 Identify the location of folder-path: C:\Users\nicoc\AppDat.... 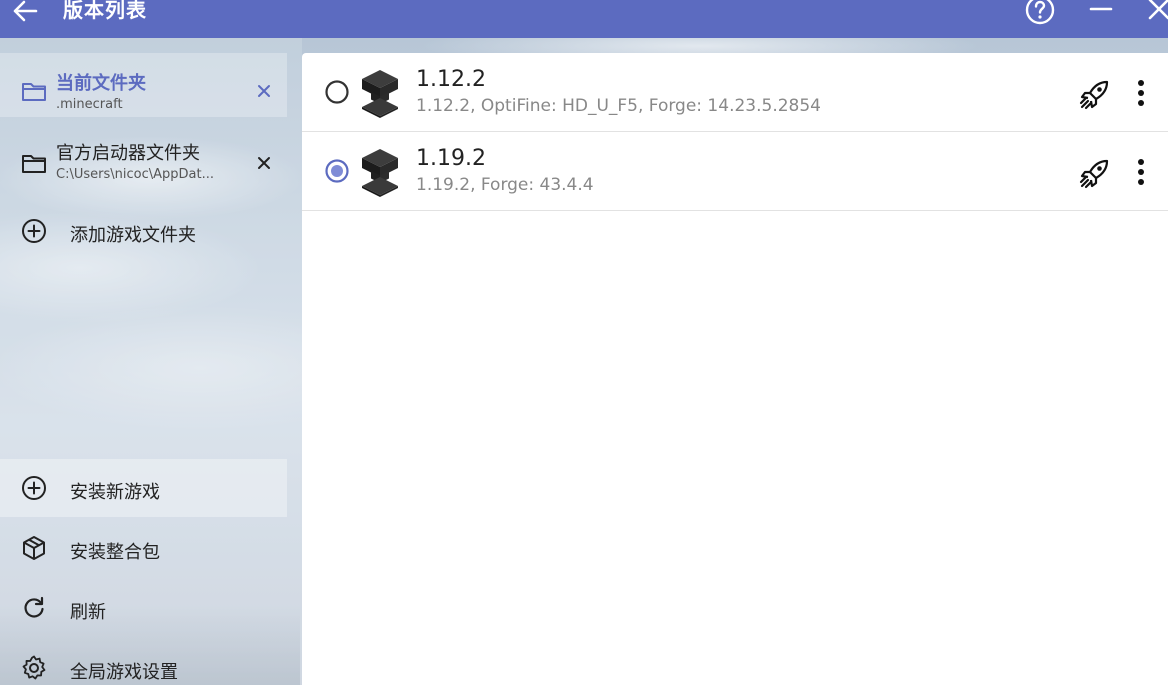
(135, 174).